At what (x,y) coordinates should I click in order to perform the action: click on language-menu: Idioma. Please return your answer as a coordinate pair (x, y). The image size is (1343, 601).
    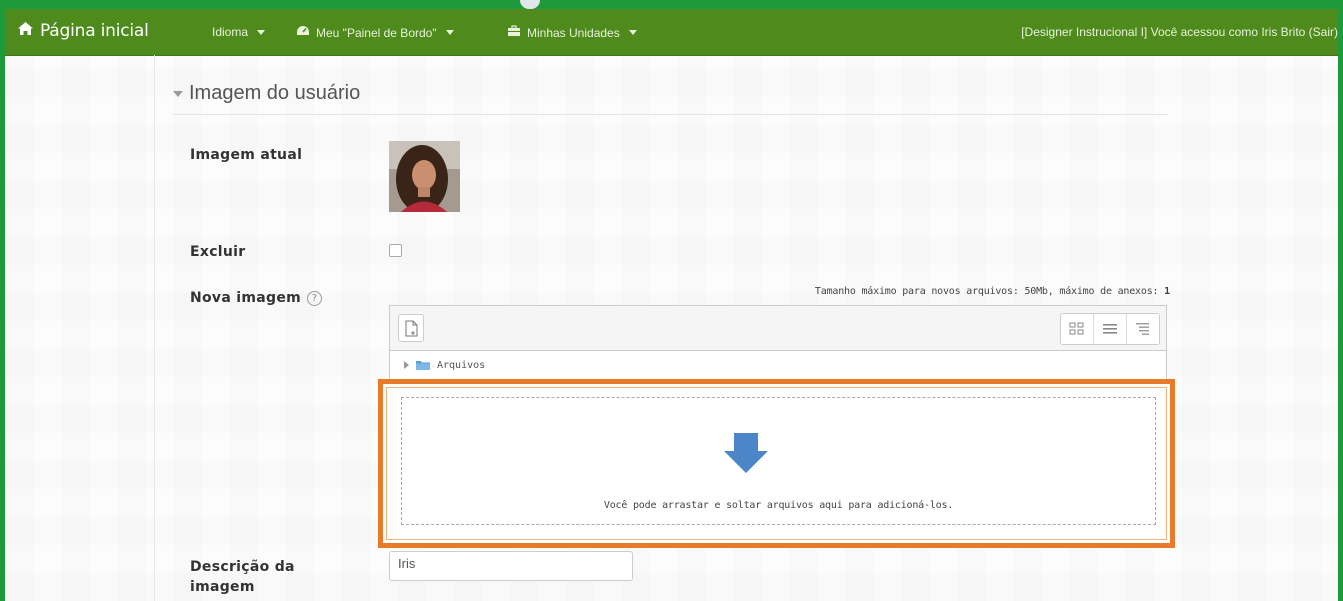
    Looking at the image, I should click on (239, 32).